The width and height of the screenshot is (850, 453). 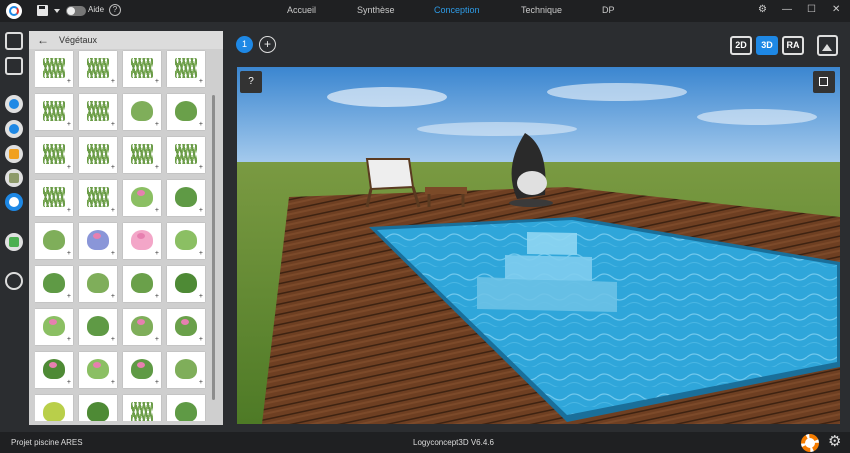 What do you see at coordinates (244, 44) in the screenshot?
I see `level-1-button: 1` at bounding box center [244, 44].